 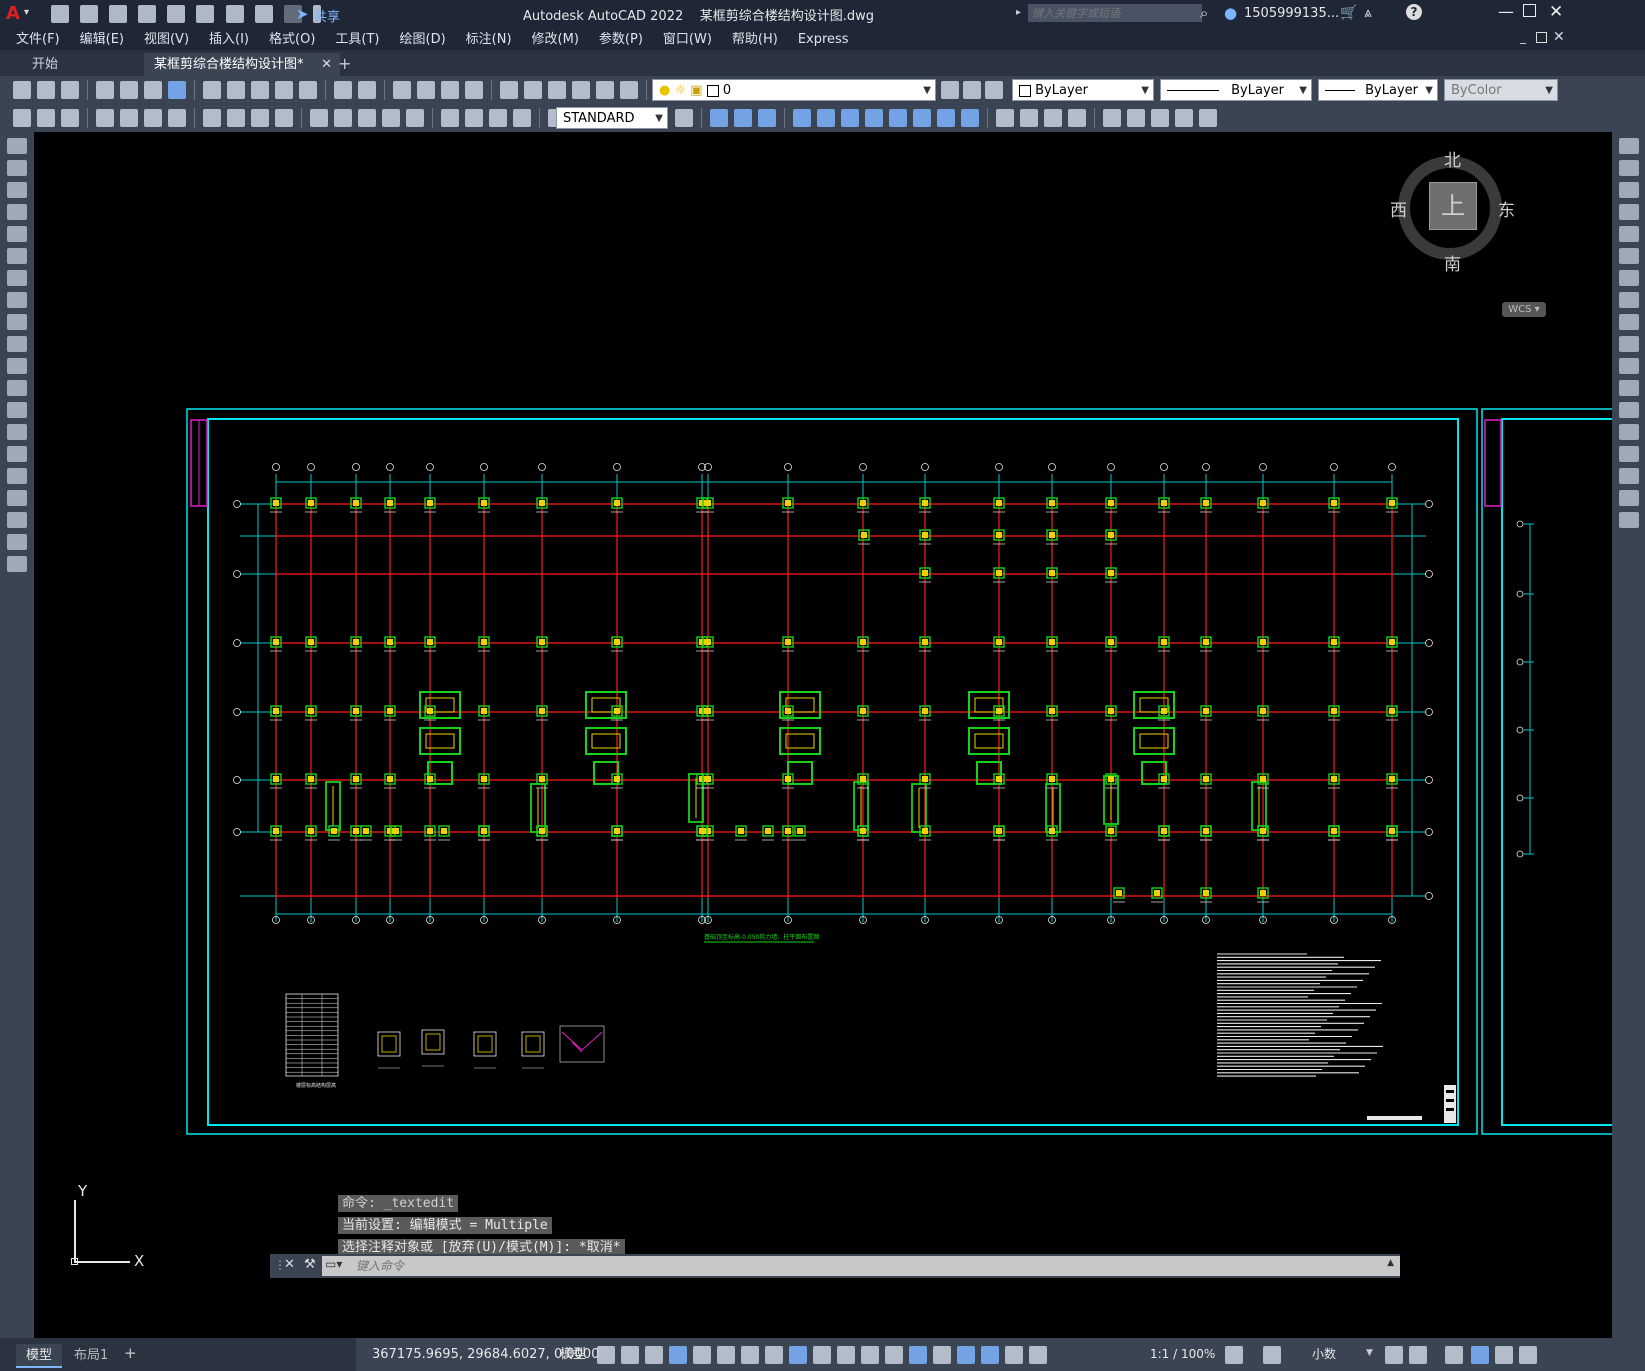 What do you see at coordinates (212, 118) in the screenshot?
I see `radius-icon` at bounding box center [212, 118].